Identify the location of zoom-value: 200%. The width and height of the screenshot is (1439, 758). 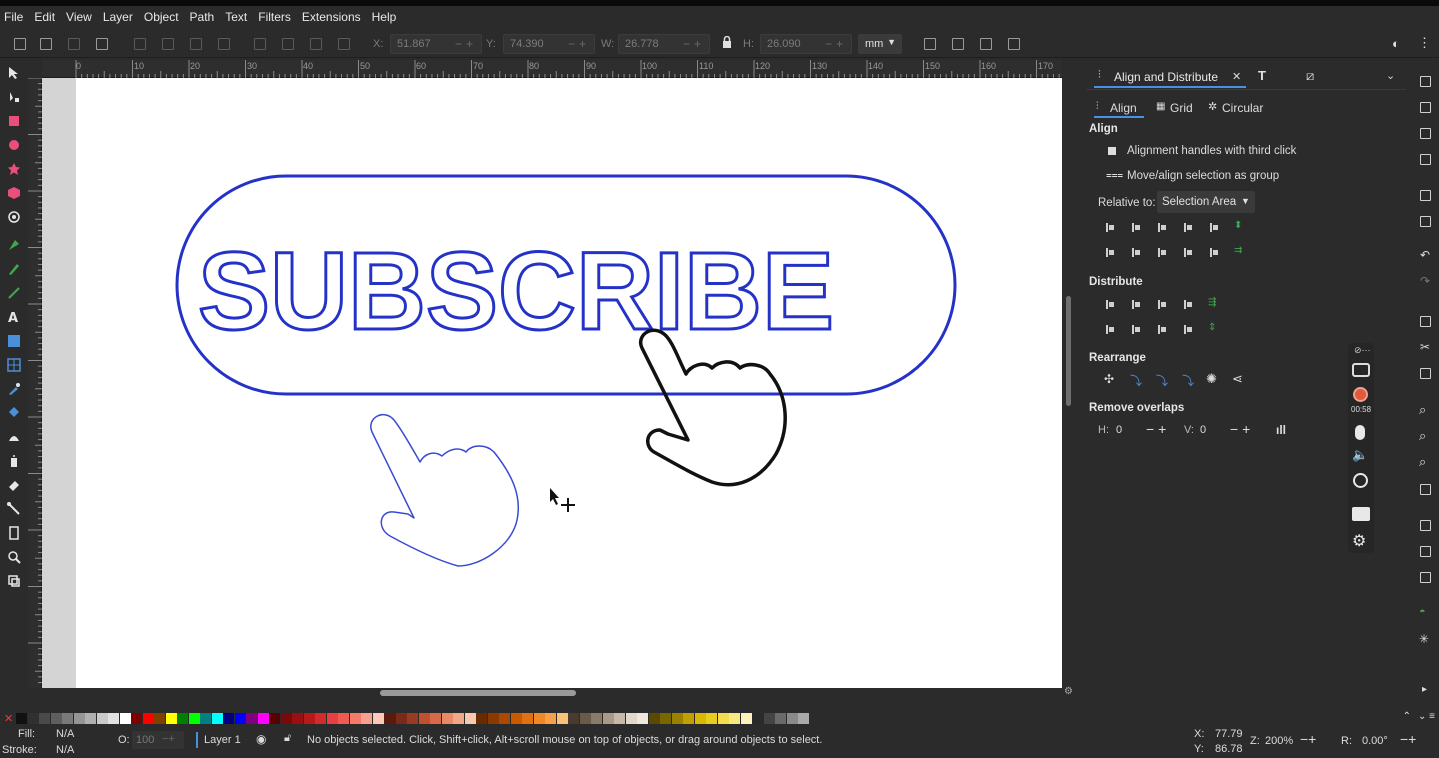
(1279, 741).